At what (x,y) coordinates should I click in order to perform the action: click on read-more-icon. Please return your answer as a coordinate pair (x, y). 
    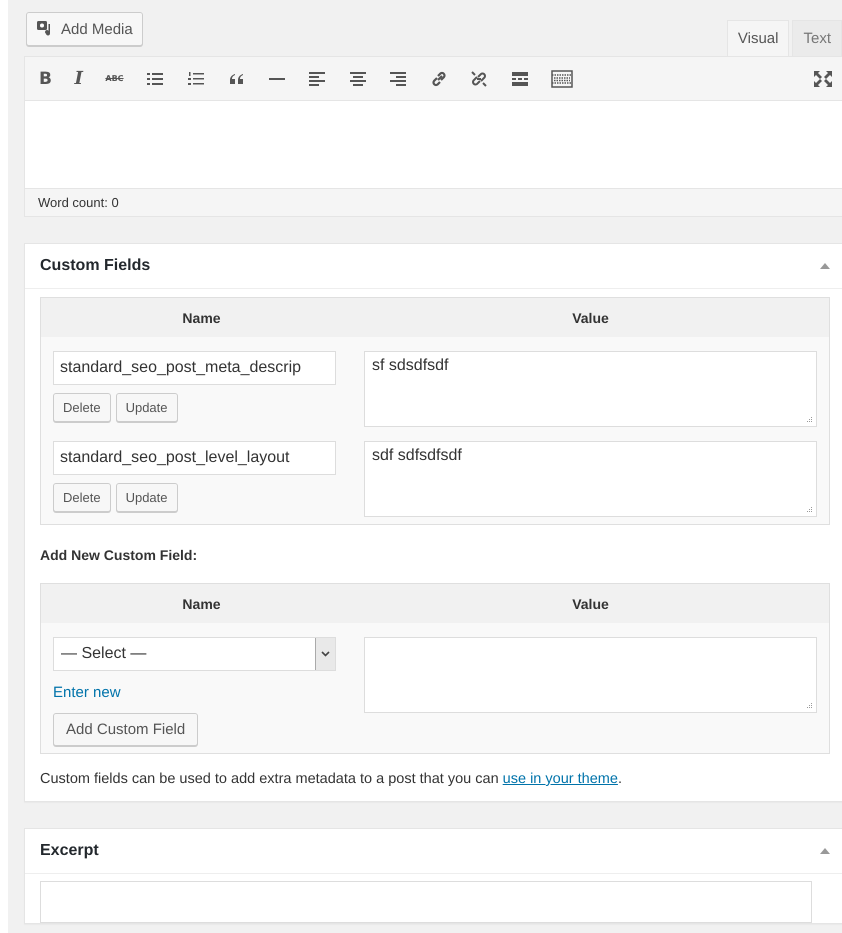
    Looking at the image, I should click on (519, 78).